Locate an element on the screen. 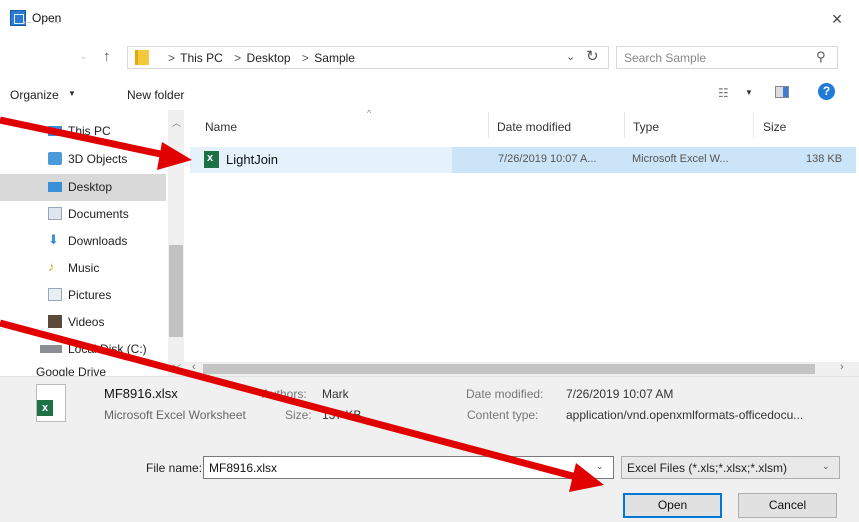  picture-icon is located at coordinates (55, 294).